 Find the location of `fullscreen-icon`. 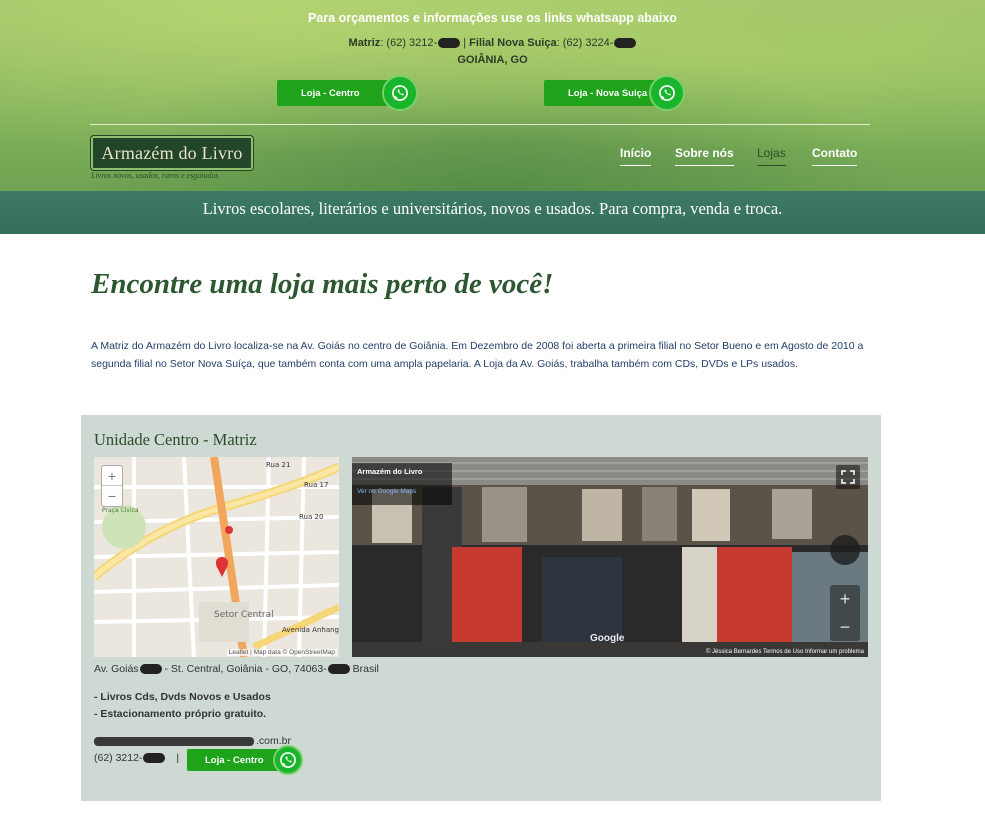

fullscreen-icon is located at coordinates (848, 477).